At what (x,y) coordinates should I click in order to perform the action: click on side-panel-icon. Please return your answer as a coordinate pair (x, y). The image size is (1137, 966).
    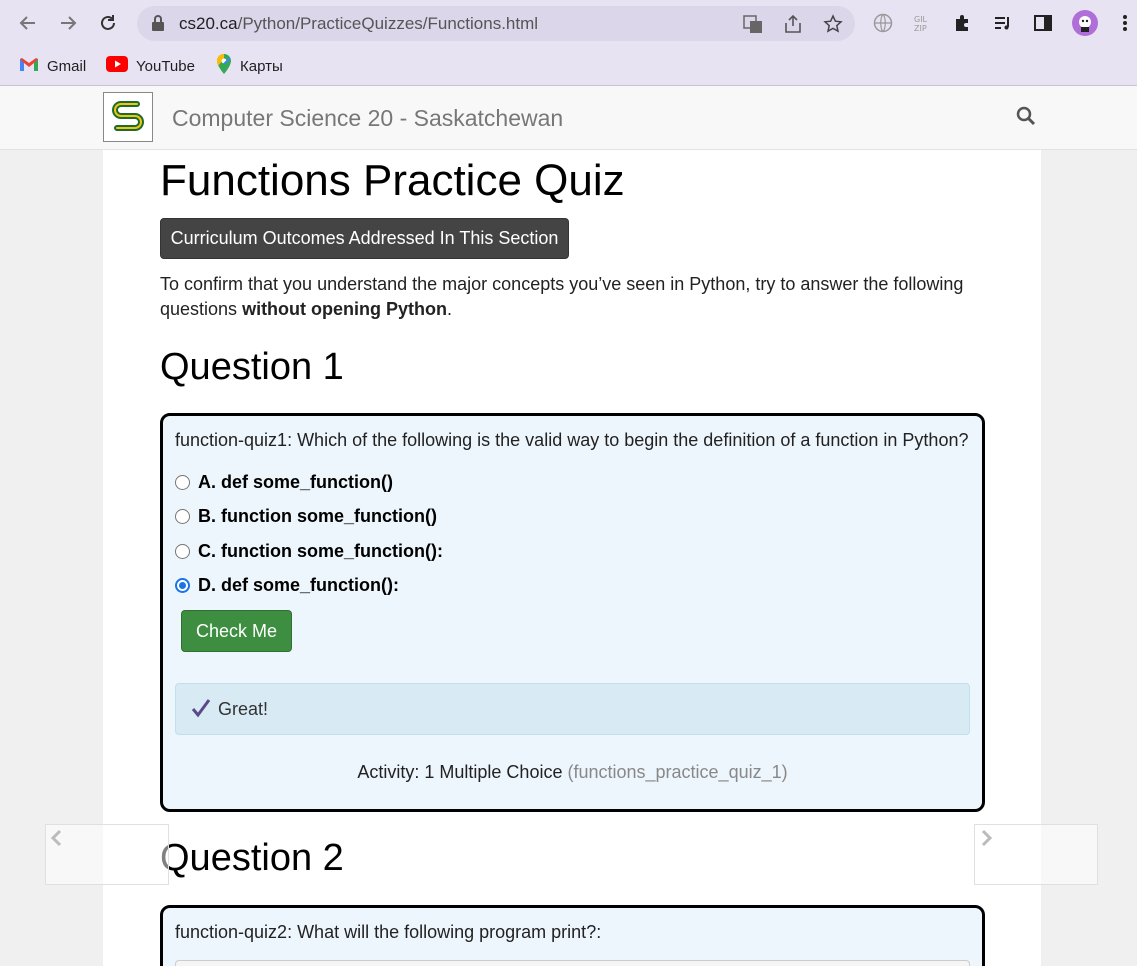
    Looking at the image, I should click on (1043, 23).